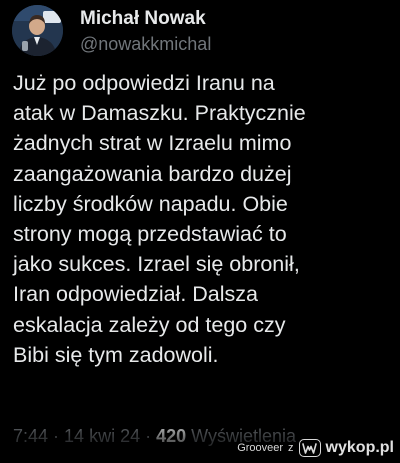 Image resolution: width=400 pixels, height=463 pixels. Describe the element at coordinates (291, 448) in the screenshot. I see `watermark-z: z` at that location.